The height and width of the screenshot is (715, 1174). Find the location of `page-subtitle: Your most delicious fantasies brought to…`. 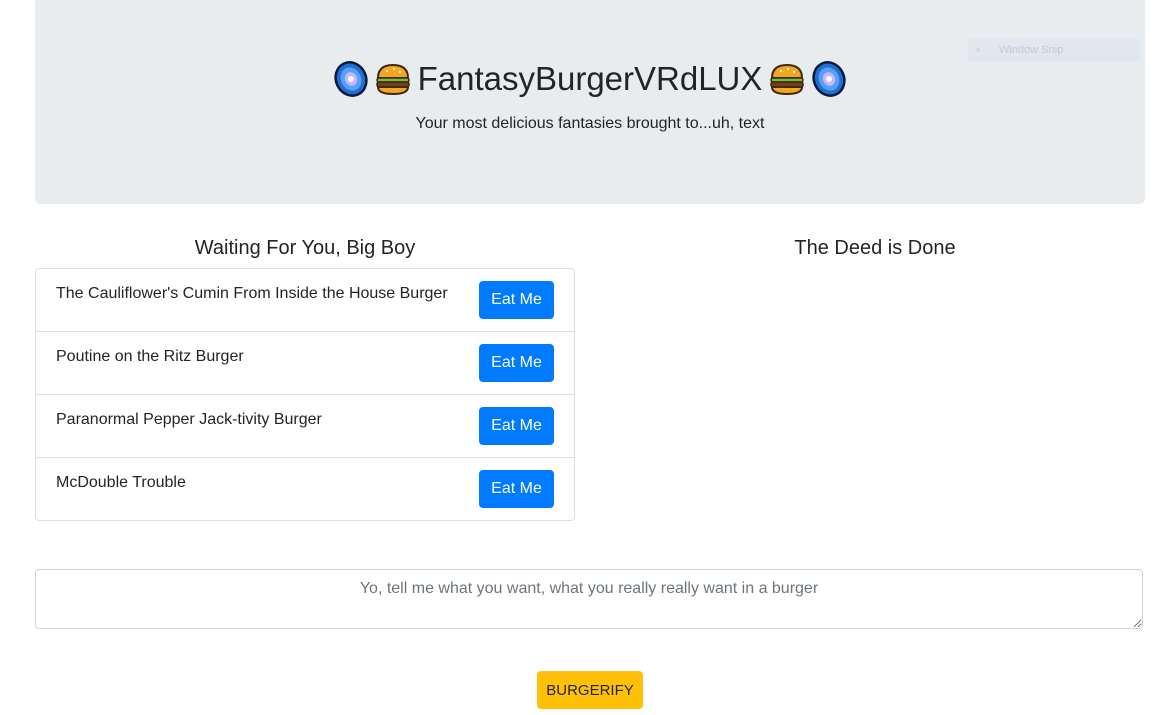

page-subtitle: Your most delicious fantasies brought to… is located at coordinates (590, 123).